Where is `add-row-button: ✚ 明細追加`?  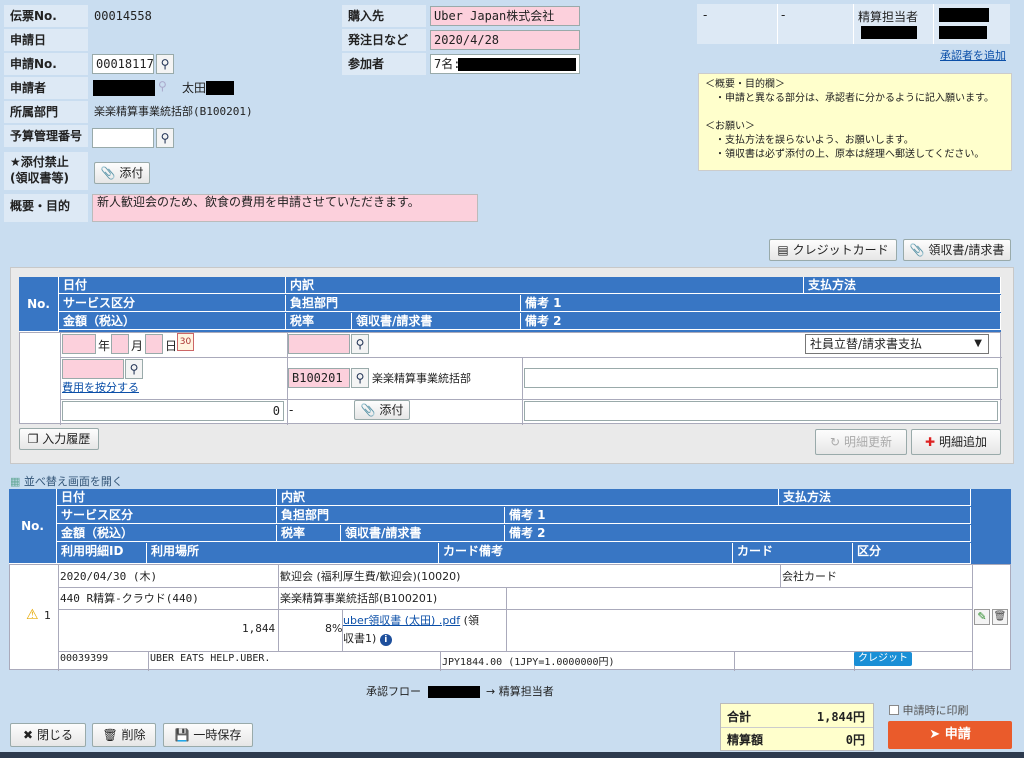
add-row-button: ✚ 明細追加 is located at coordinates (956, 442).